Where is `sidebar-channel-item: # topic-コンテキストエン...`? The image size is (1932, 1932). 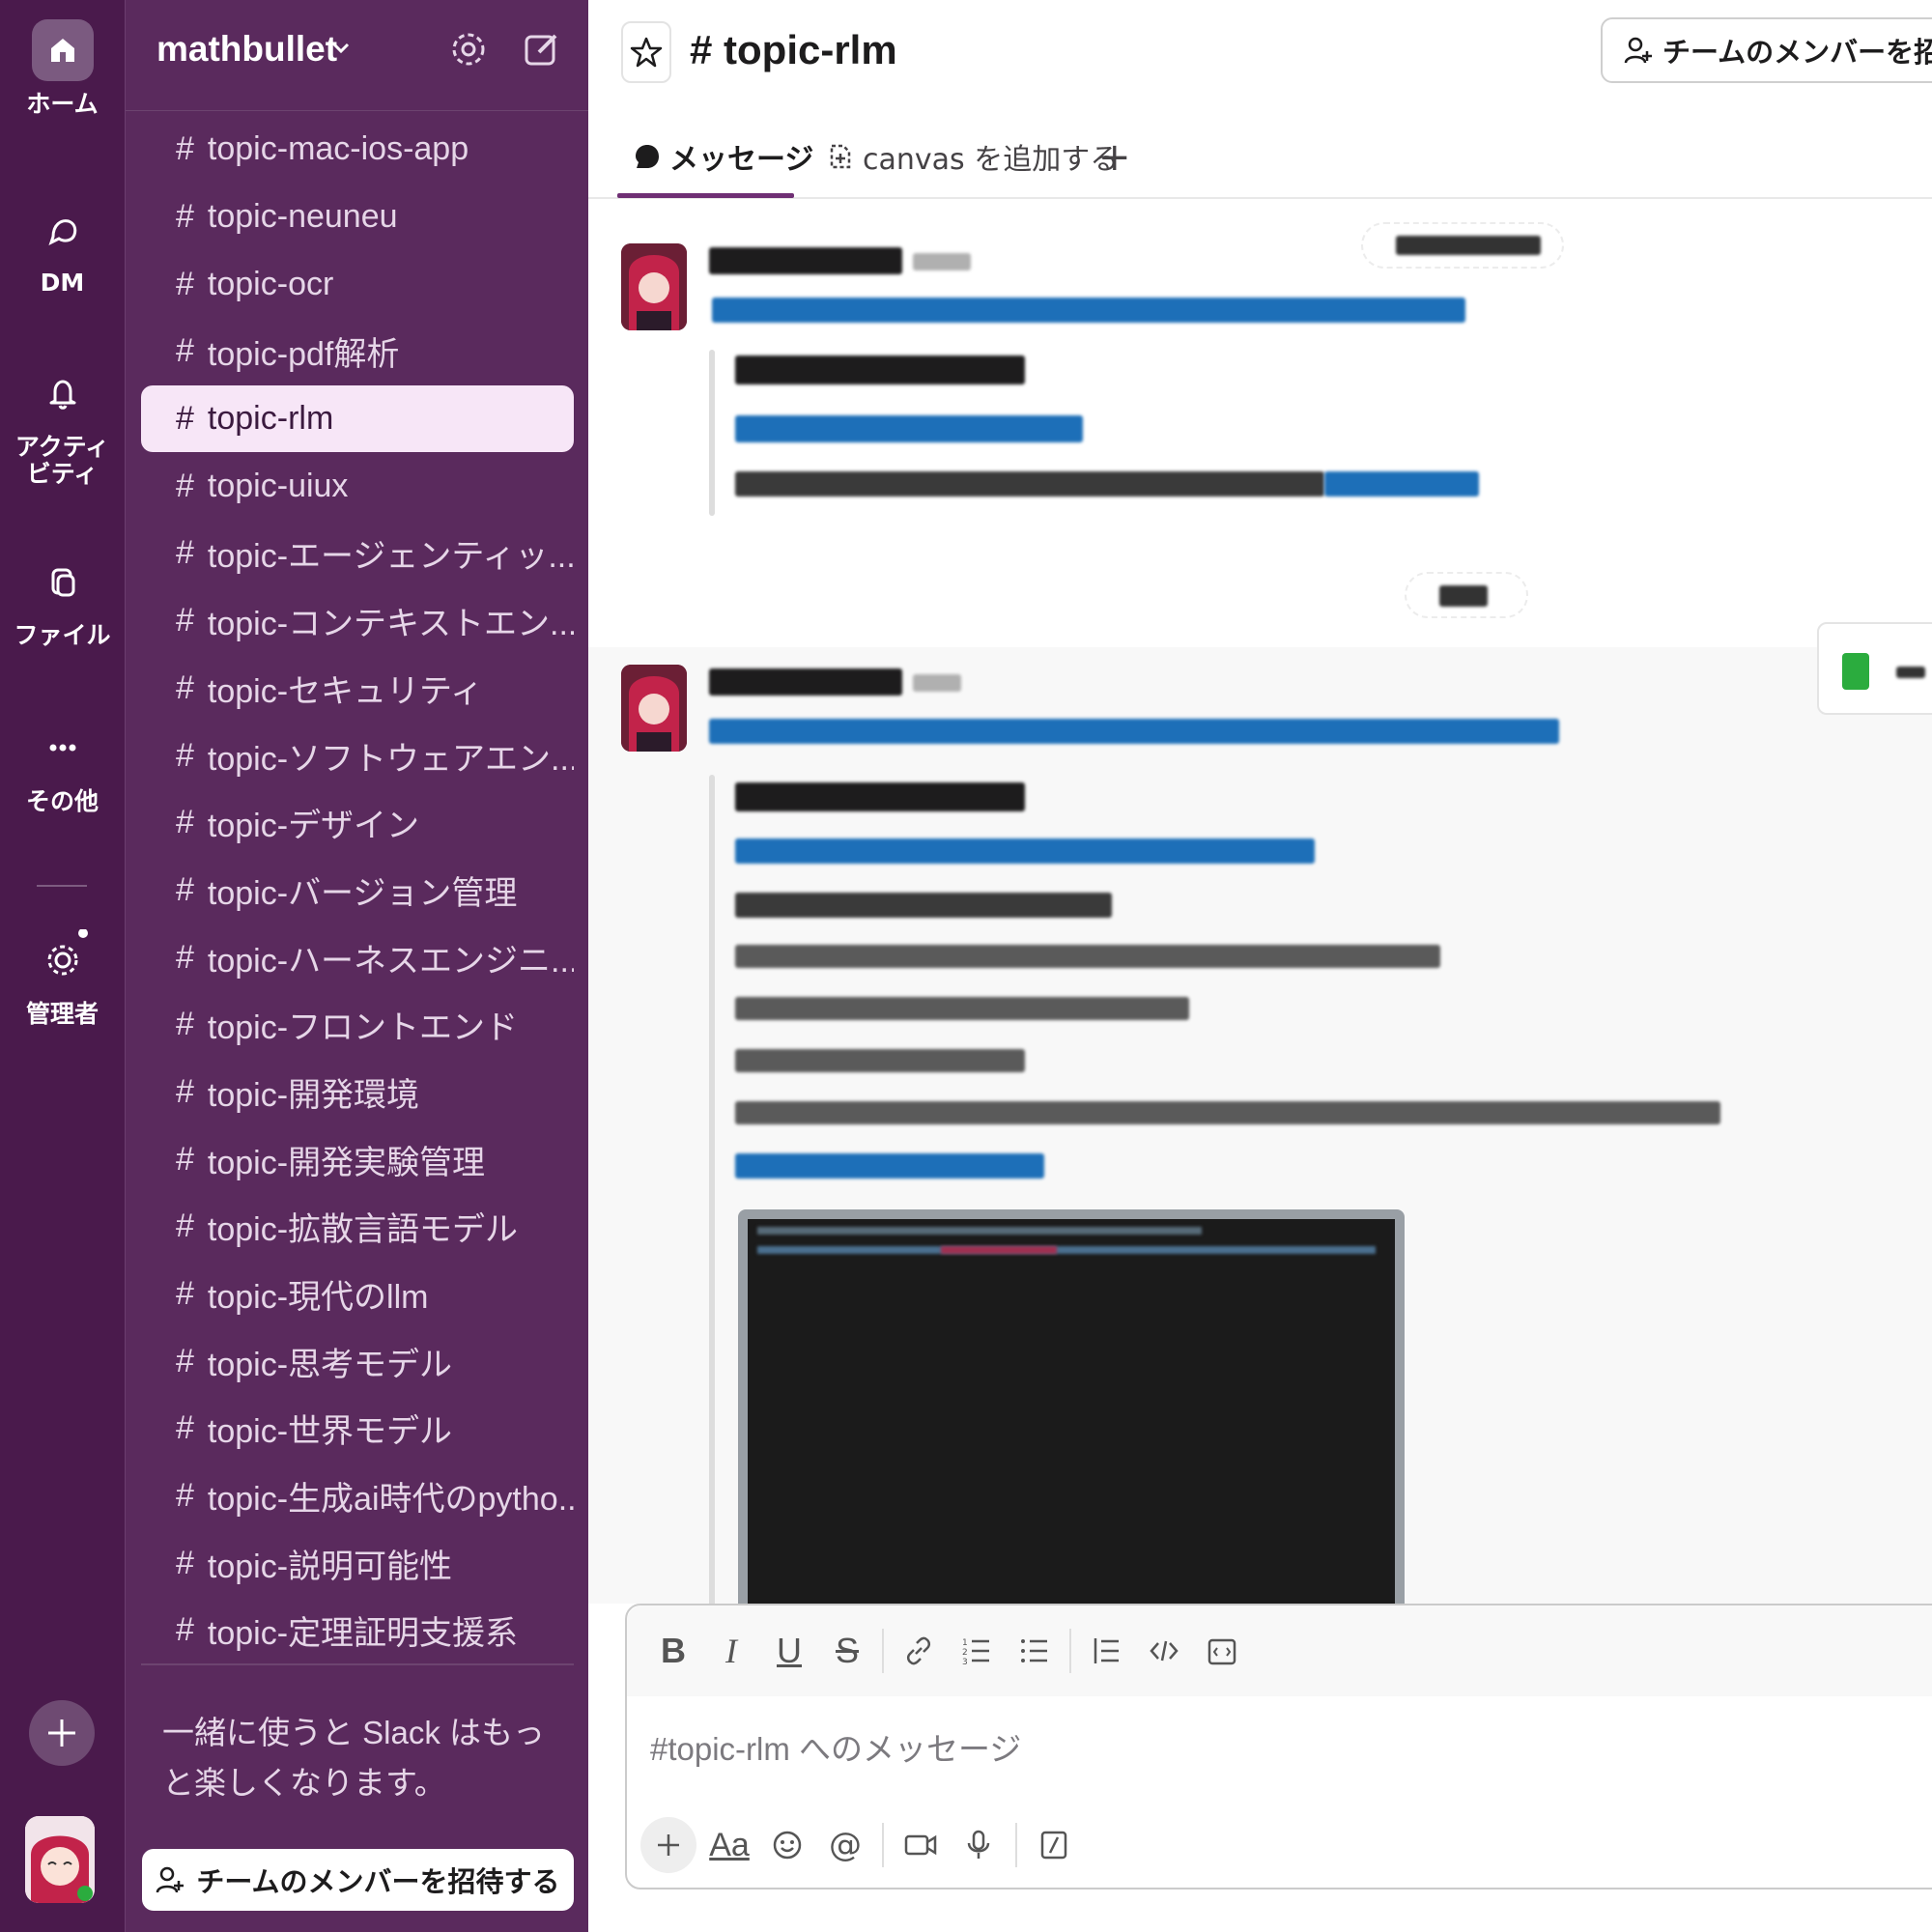 sidebar-channel-item: # topic-コンテキストエン... is located at coordinates (357, 621).